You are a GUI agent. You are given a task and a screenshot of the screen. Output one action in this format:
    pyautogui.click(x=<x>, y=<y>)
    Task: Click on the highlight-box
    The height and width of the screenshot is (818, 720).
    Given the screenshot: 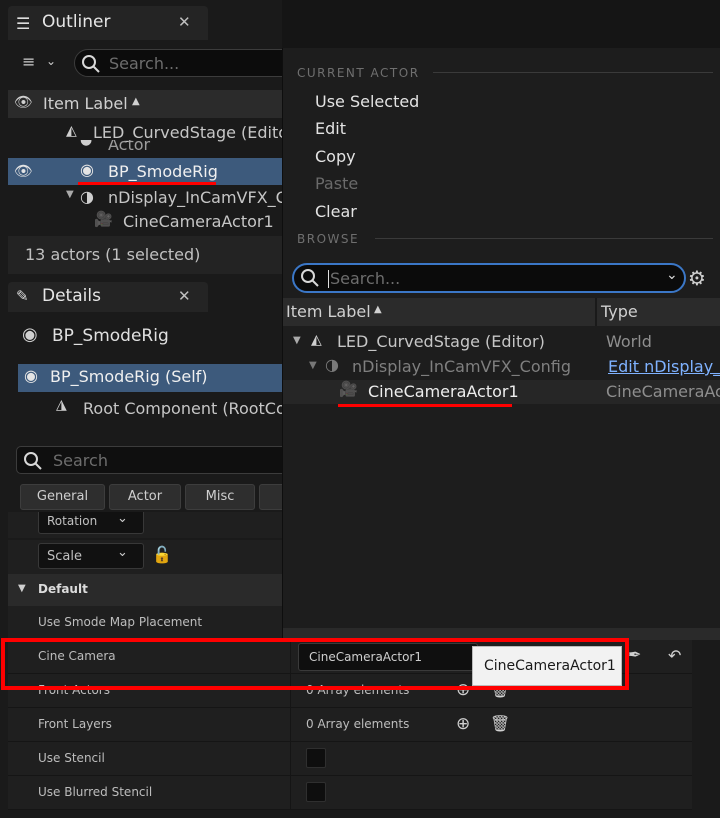 What is the action you would take?
    pyautogui.click(x=315, y=664)
    